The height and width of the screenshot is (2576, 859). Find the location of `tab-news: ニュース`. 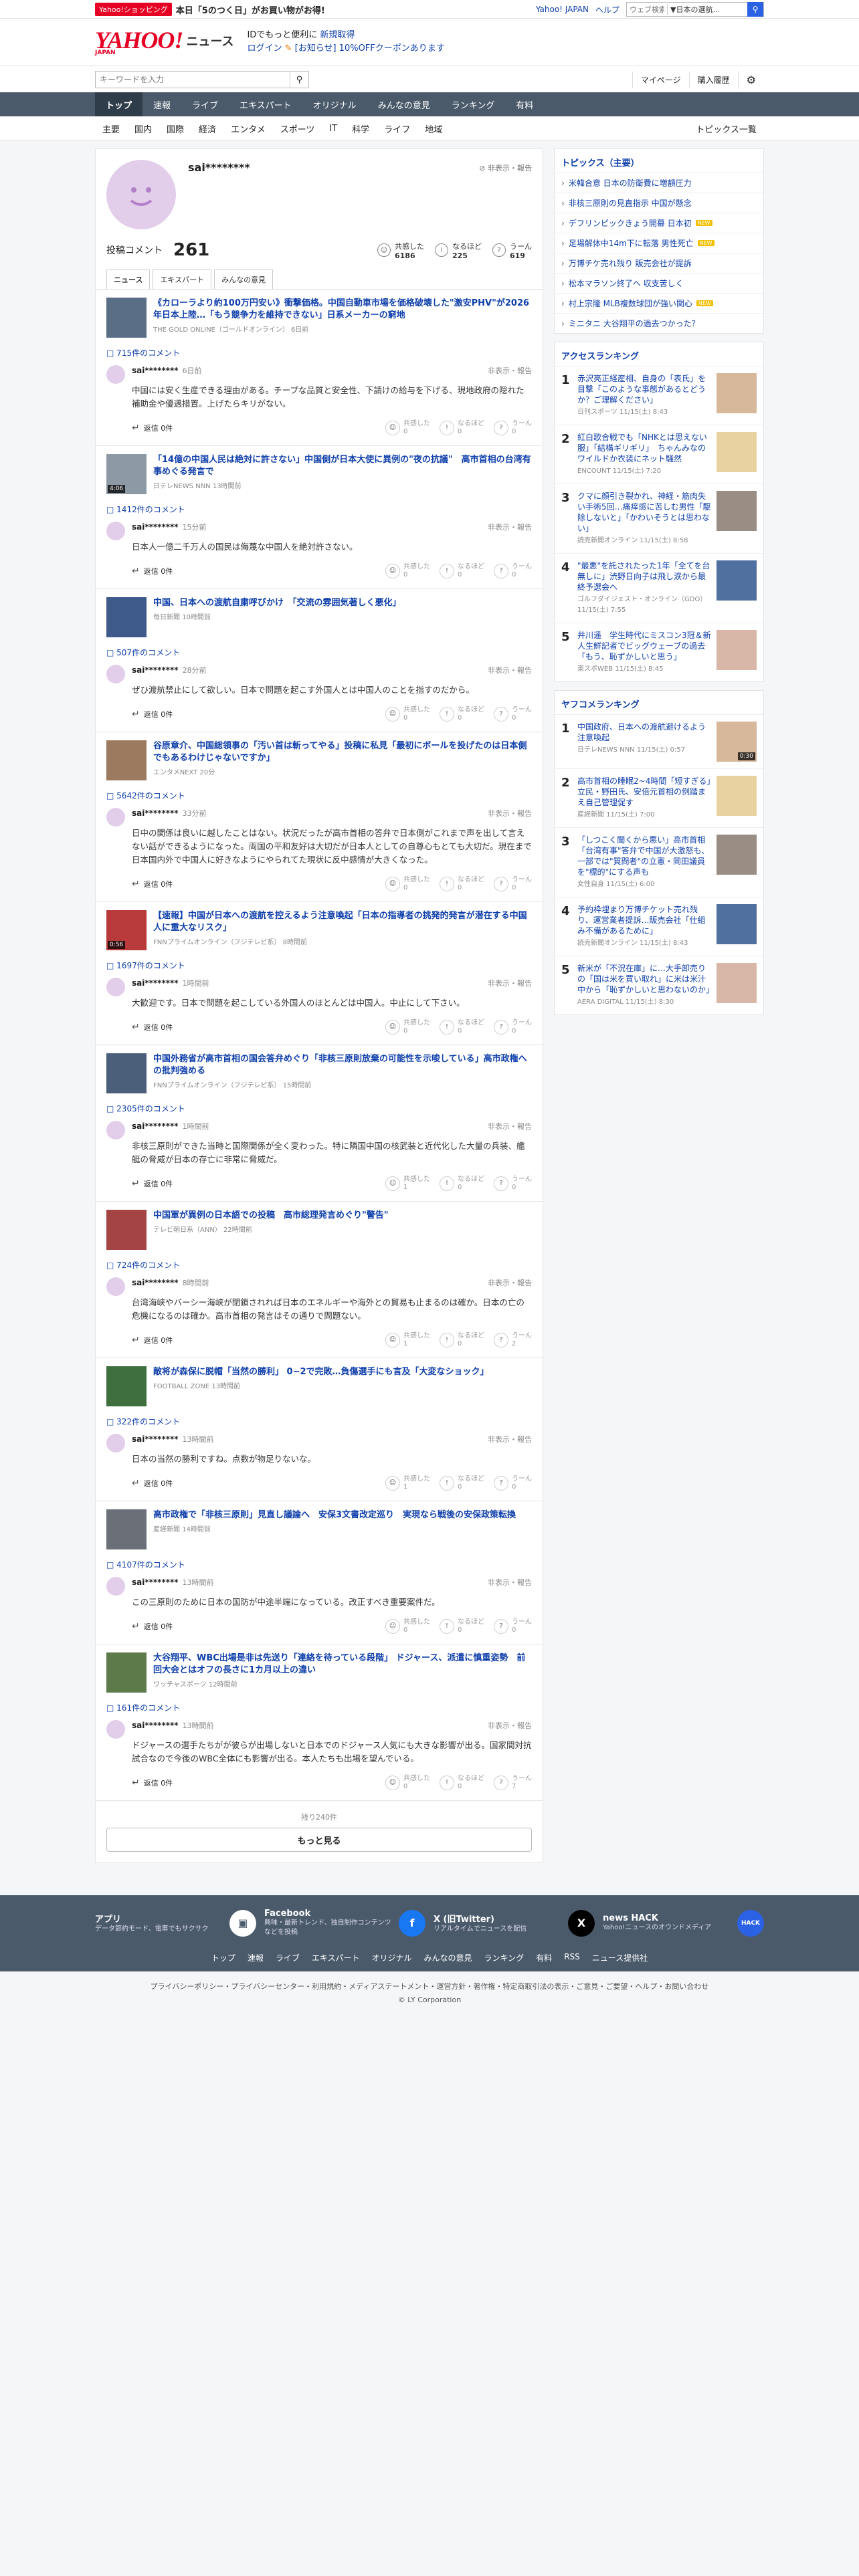

tab-news: ニュース is located at coordinates (128, 279).